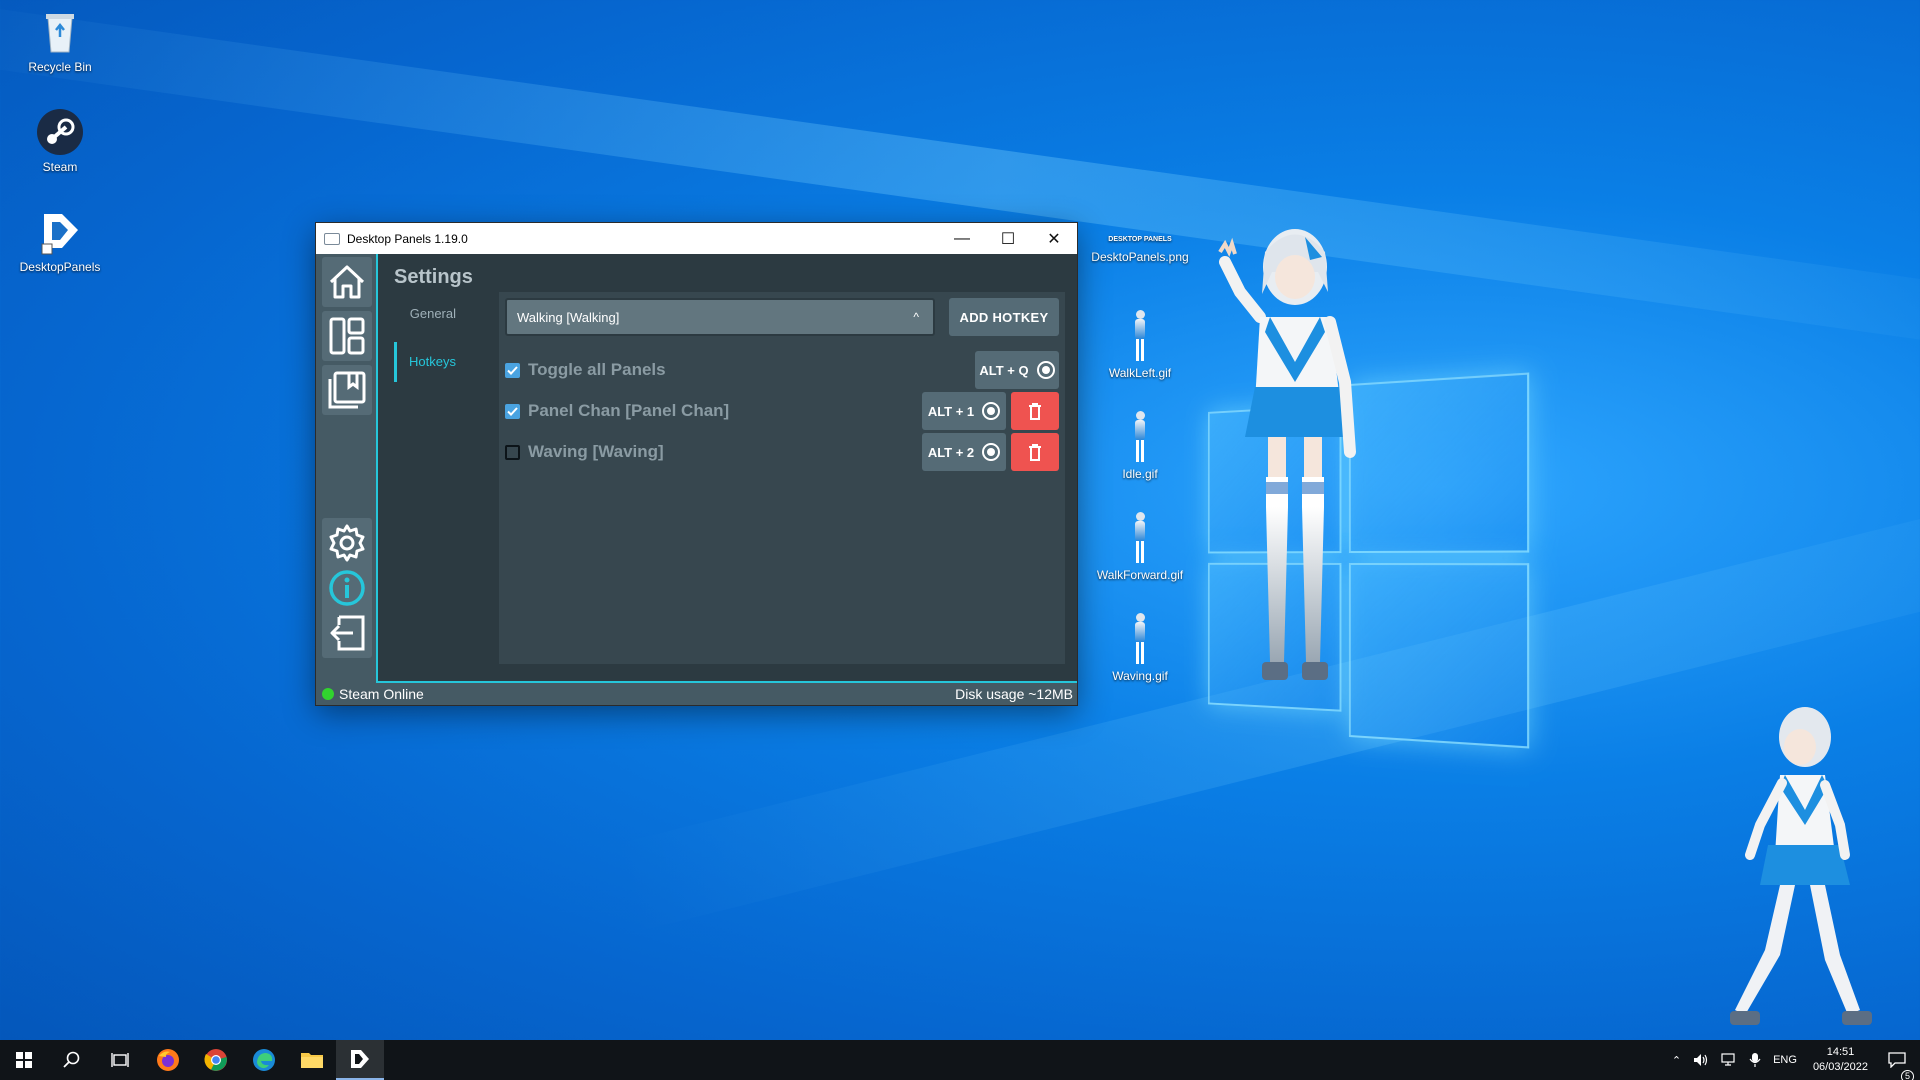 This screenshot has width=1920, height=1080. I want to click on hotkey-label: Toggle all Panels, so click(751, 370).